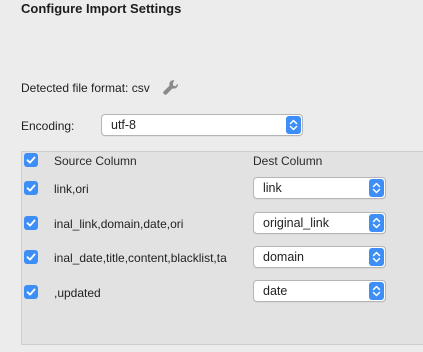 This screenshot has width=423, height=352. I want to click on encoding-select: utf-8, so click(202, 125).